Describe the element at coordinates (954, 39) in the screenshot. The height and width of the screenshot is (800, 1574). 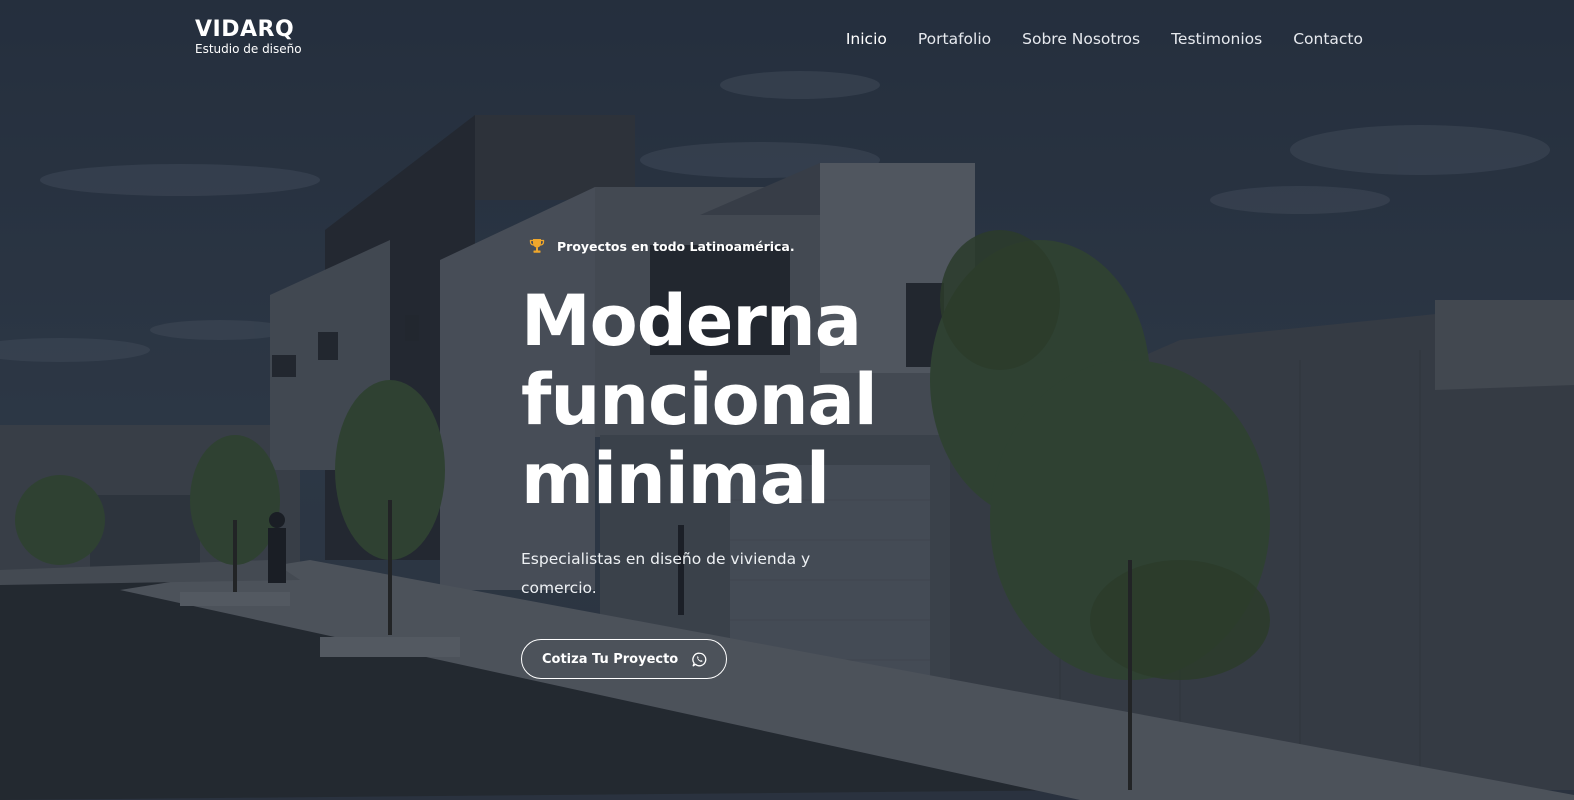
I see `nav-item-portafolio: Portafolio` at that location.